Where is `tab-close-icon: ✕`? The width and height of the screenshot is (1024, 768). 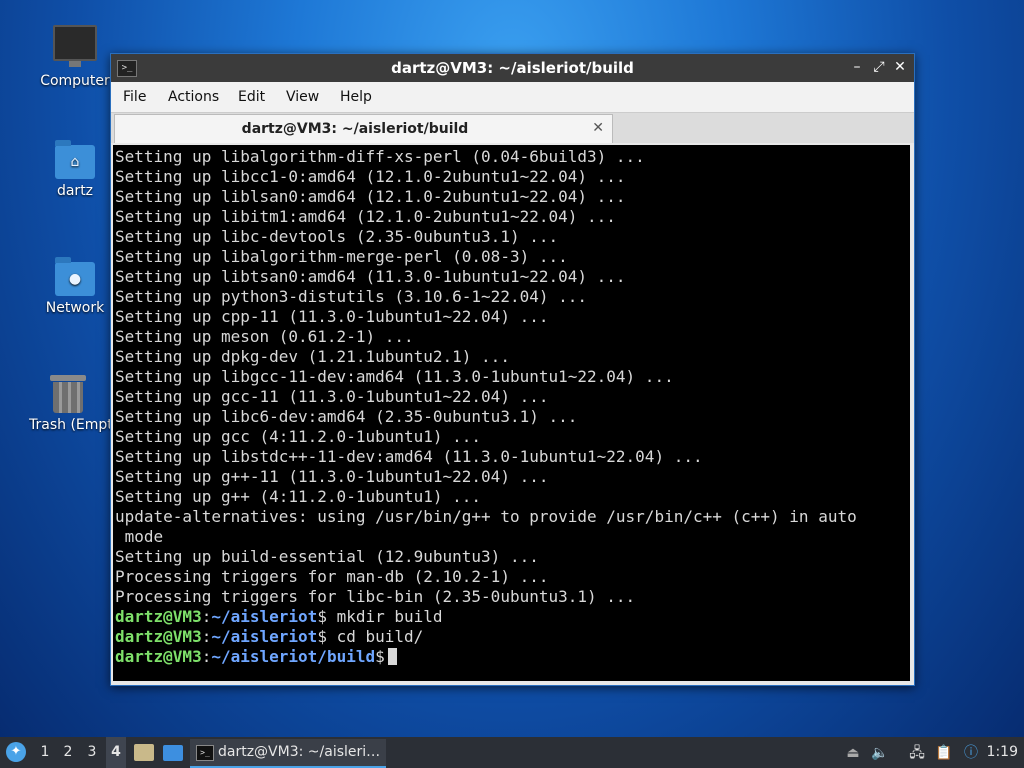
tab-close-icon: ✕ is located at coordinates (598, 128).